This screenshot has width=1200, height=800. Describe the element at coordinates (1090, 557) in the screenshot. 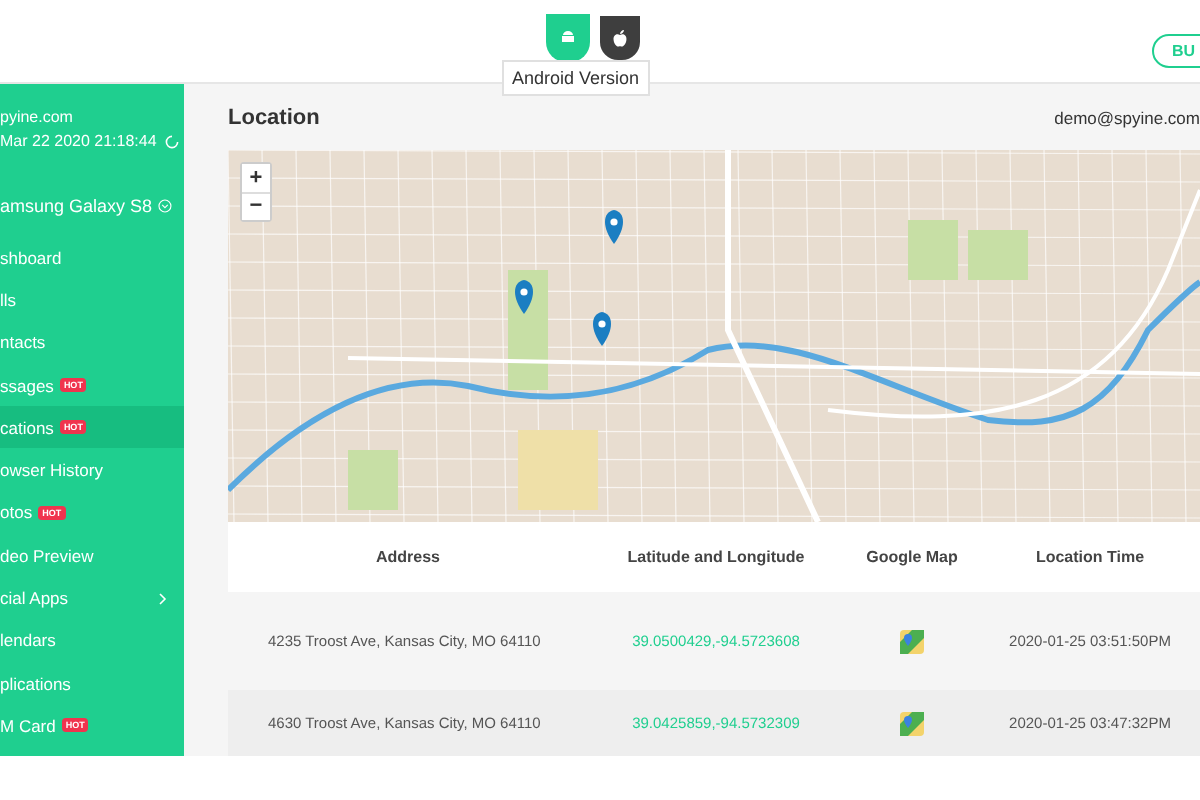

I see `column-header: Location Time` at that location.